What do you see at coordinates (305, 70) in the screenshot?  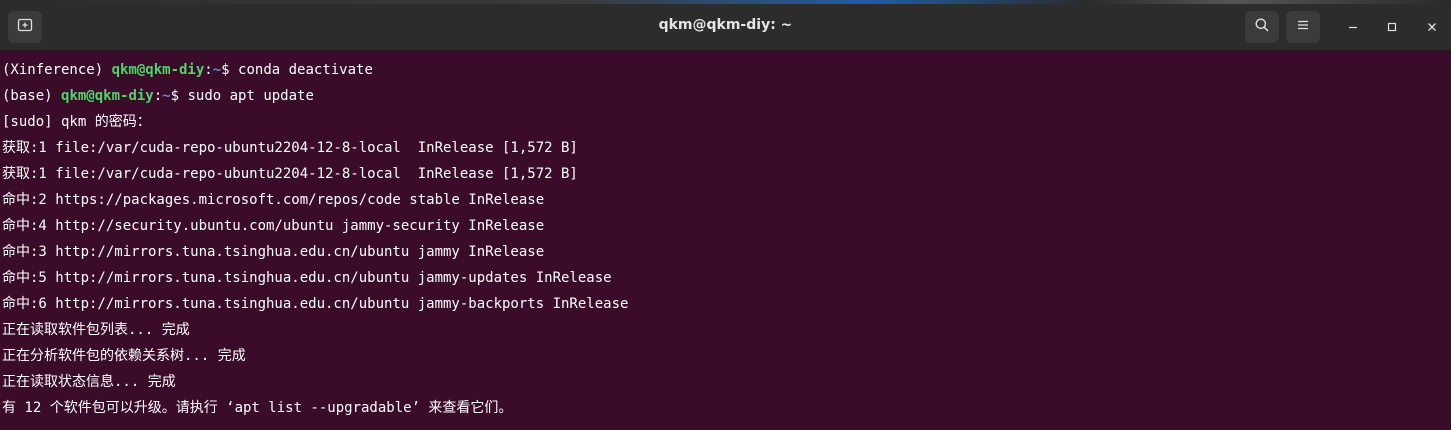 I see `command-text: conda deactivate` at bounding box center [305, 70].